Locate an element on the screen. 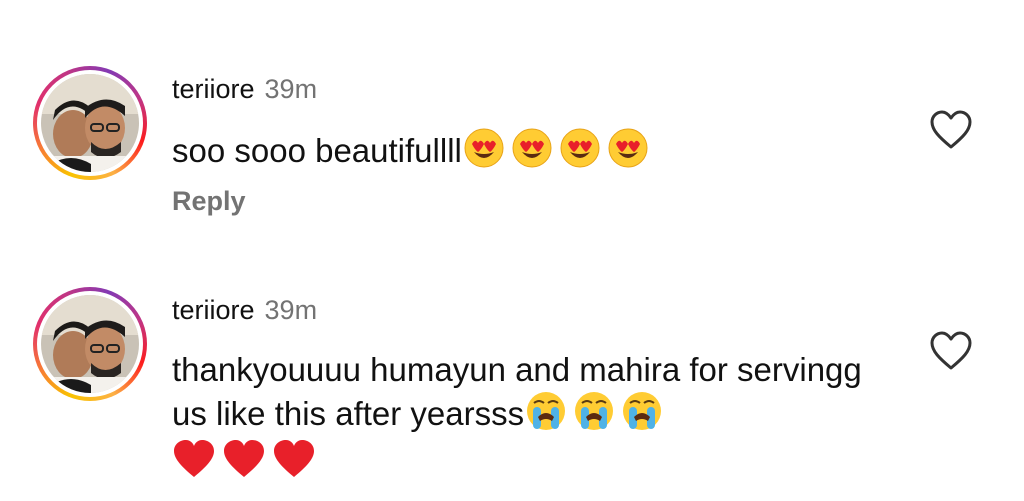 The image size is (1024, 501). comment-body: soo sooo beautifullll is located at coordinates (317, 150).